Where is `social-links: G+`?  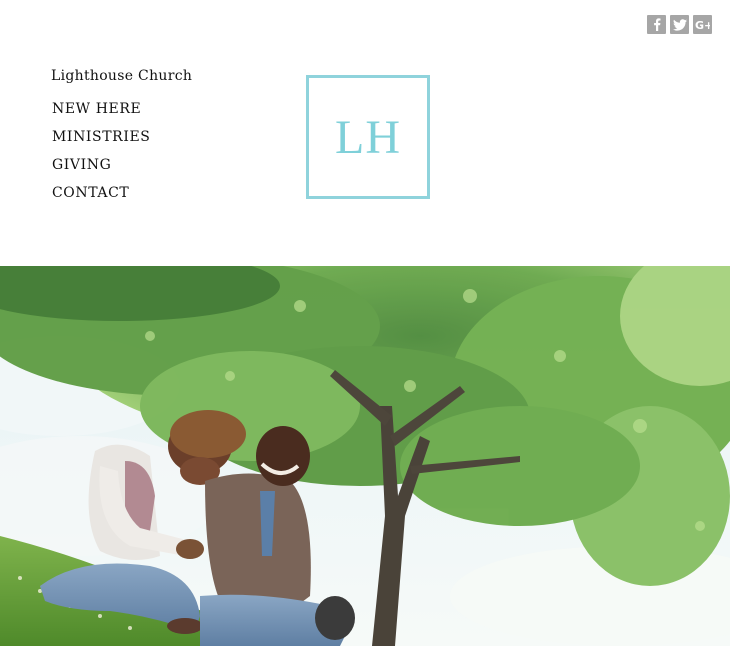 social-links: G+ is located at coordinates (679, 24).